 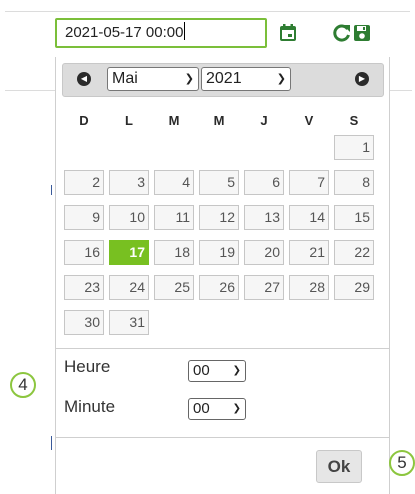 I want to click on calendar-icon, so click(x=288, y=33).